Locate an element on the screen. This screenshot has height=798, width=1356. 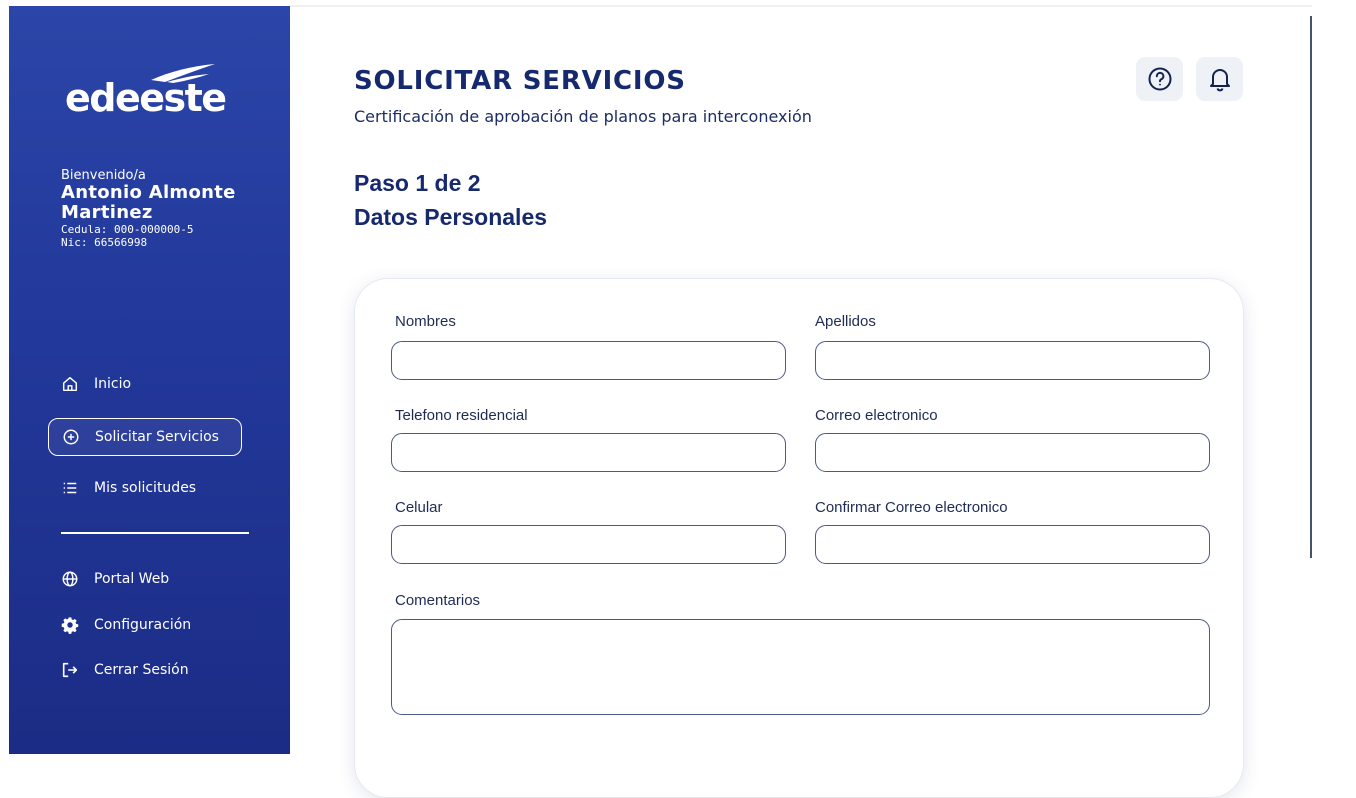
nav-item-inicio: Inicio is located at coordinates (145, 384).